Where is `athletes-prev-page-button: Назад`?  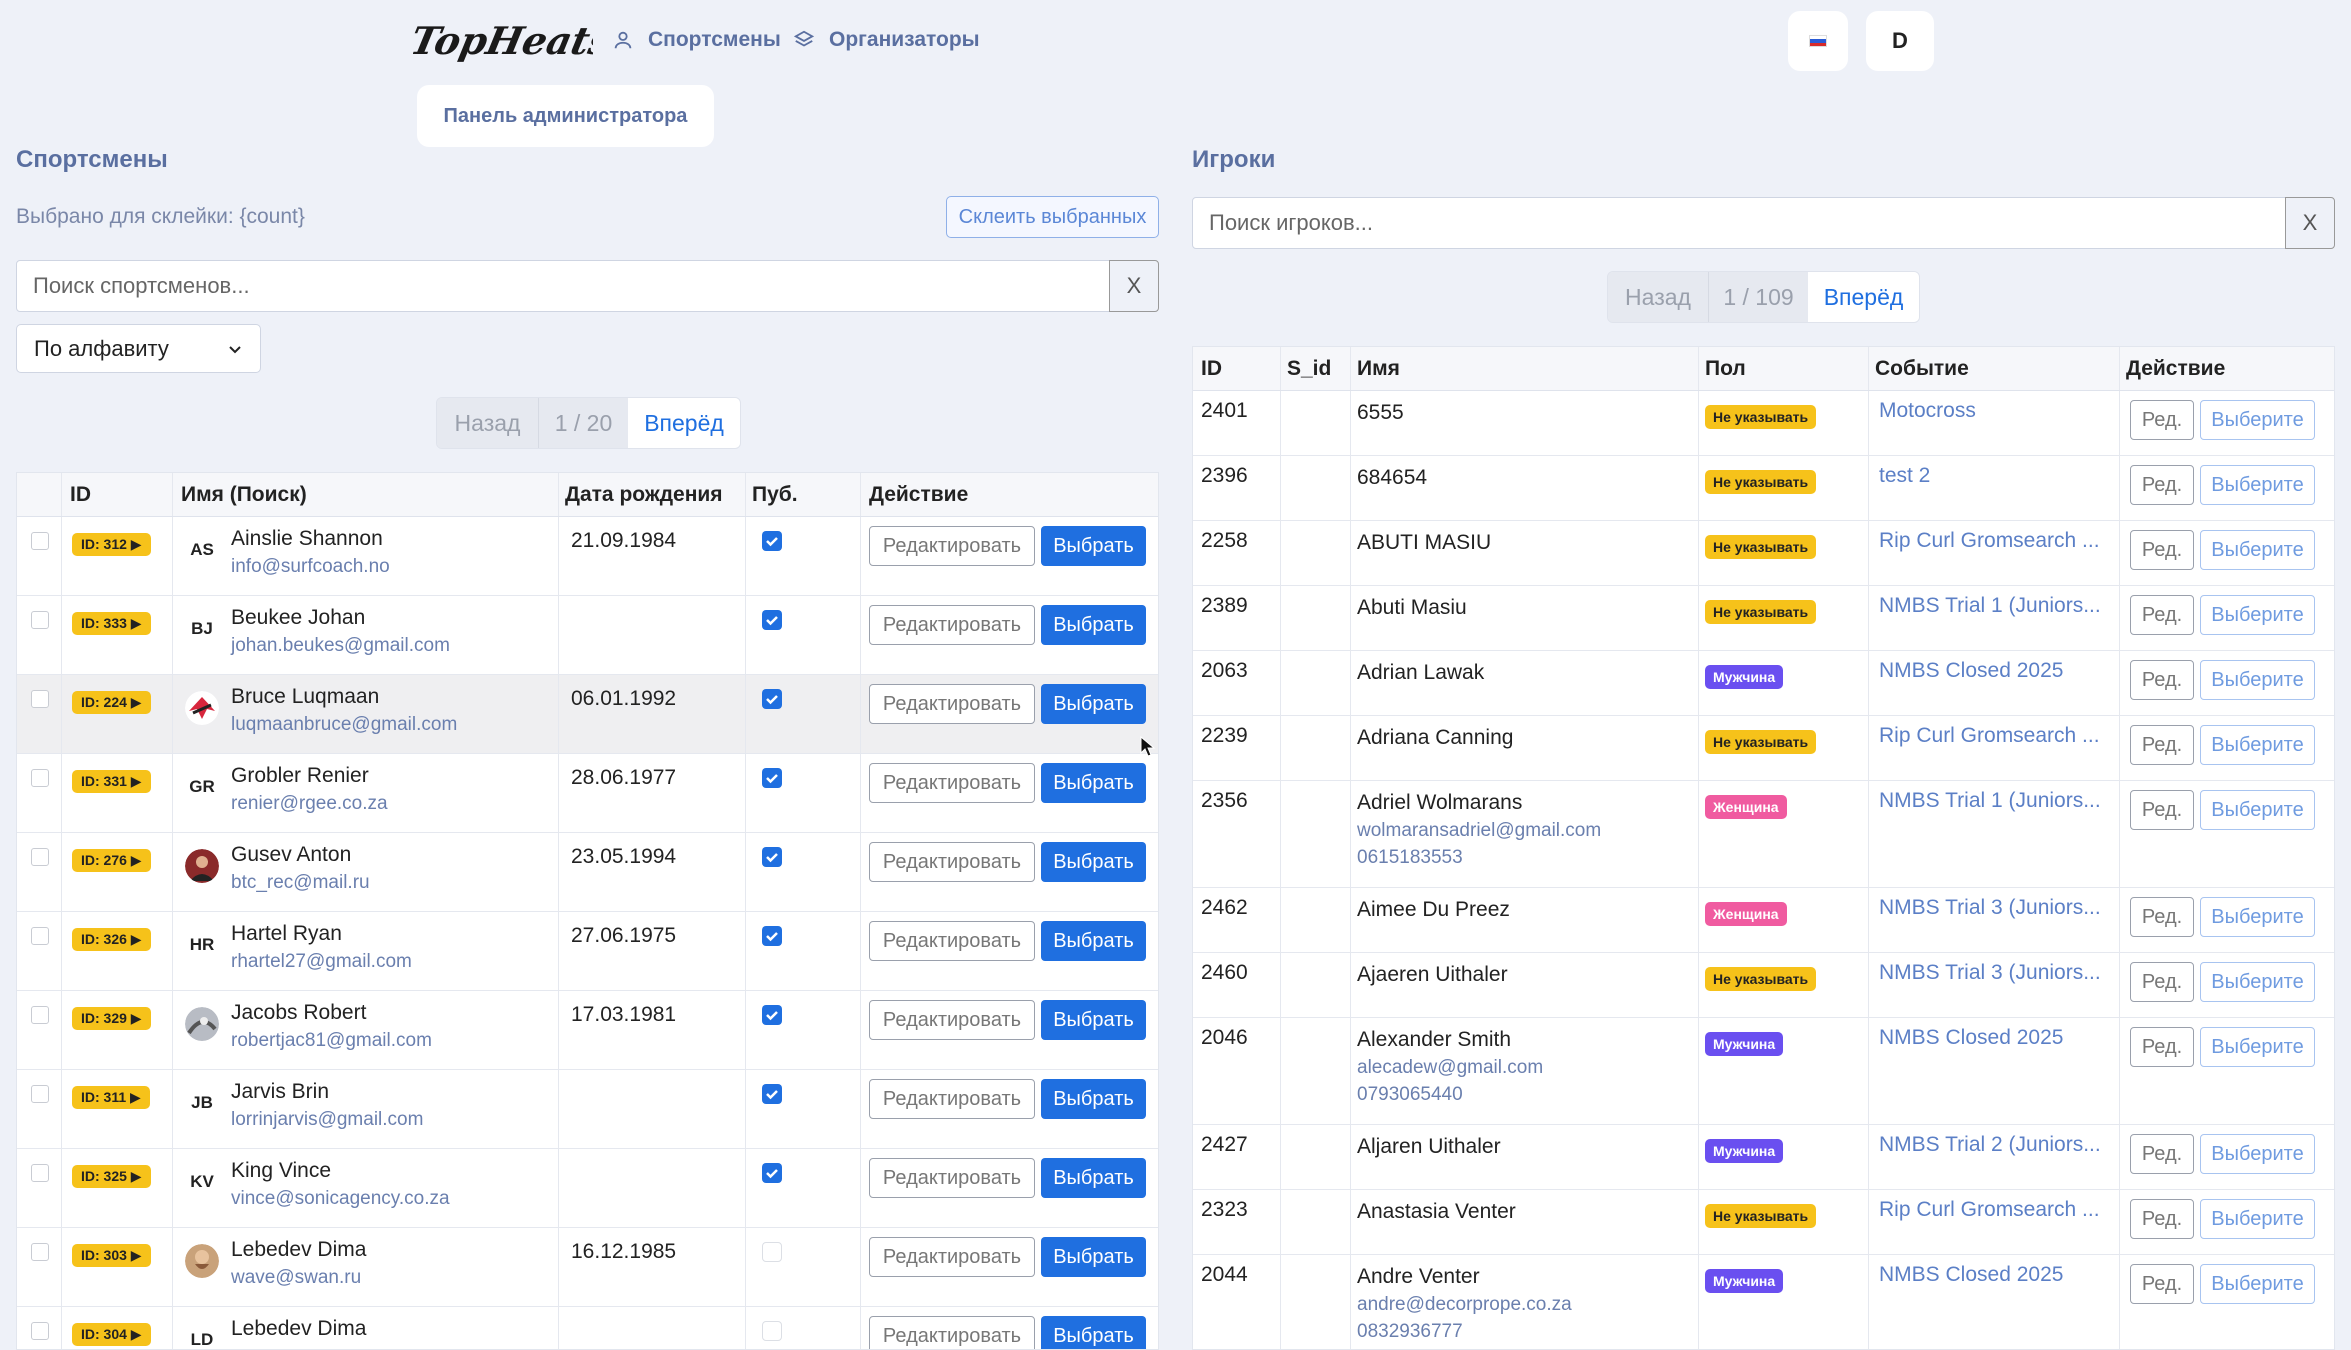 athletes-prev-page-button: Назад is located at coordinates (487, 423).